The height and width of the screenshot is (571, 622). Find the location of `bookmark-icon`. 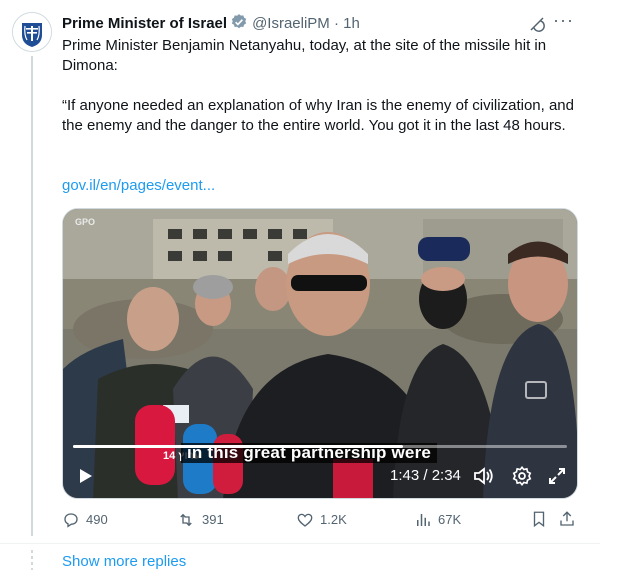

bookmark-icon is located at coordinates (539, 519).